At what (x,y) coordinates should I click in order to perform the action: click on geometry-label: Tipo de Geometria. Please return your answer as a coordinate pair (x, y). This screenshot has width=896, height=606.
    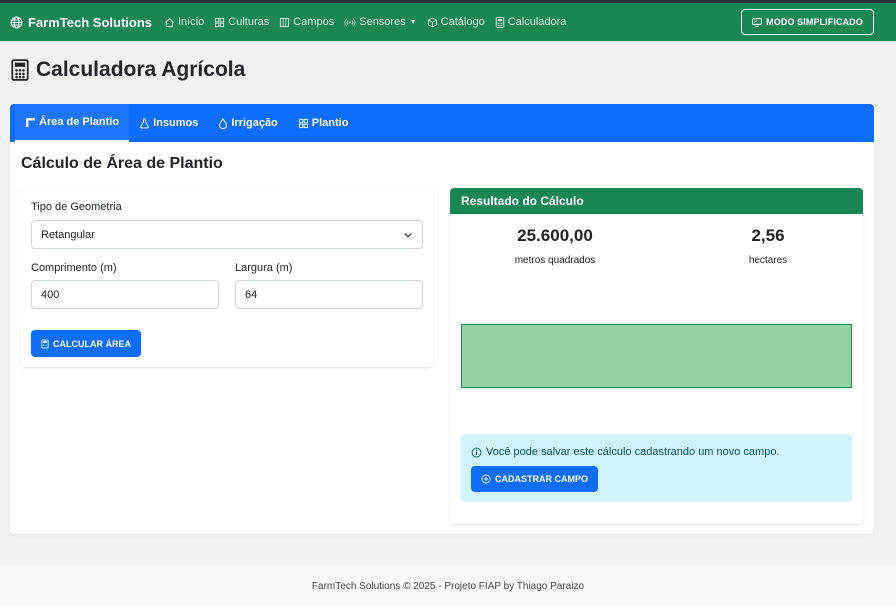
    Looking at the image, I should click on (76, 207).